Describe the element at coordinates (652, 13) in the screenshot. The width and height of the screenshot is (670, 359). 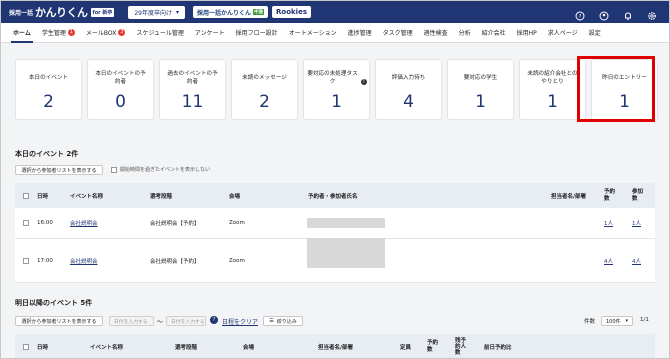
I see `settings-gear-icon` at that location.